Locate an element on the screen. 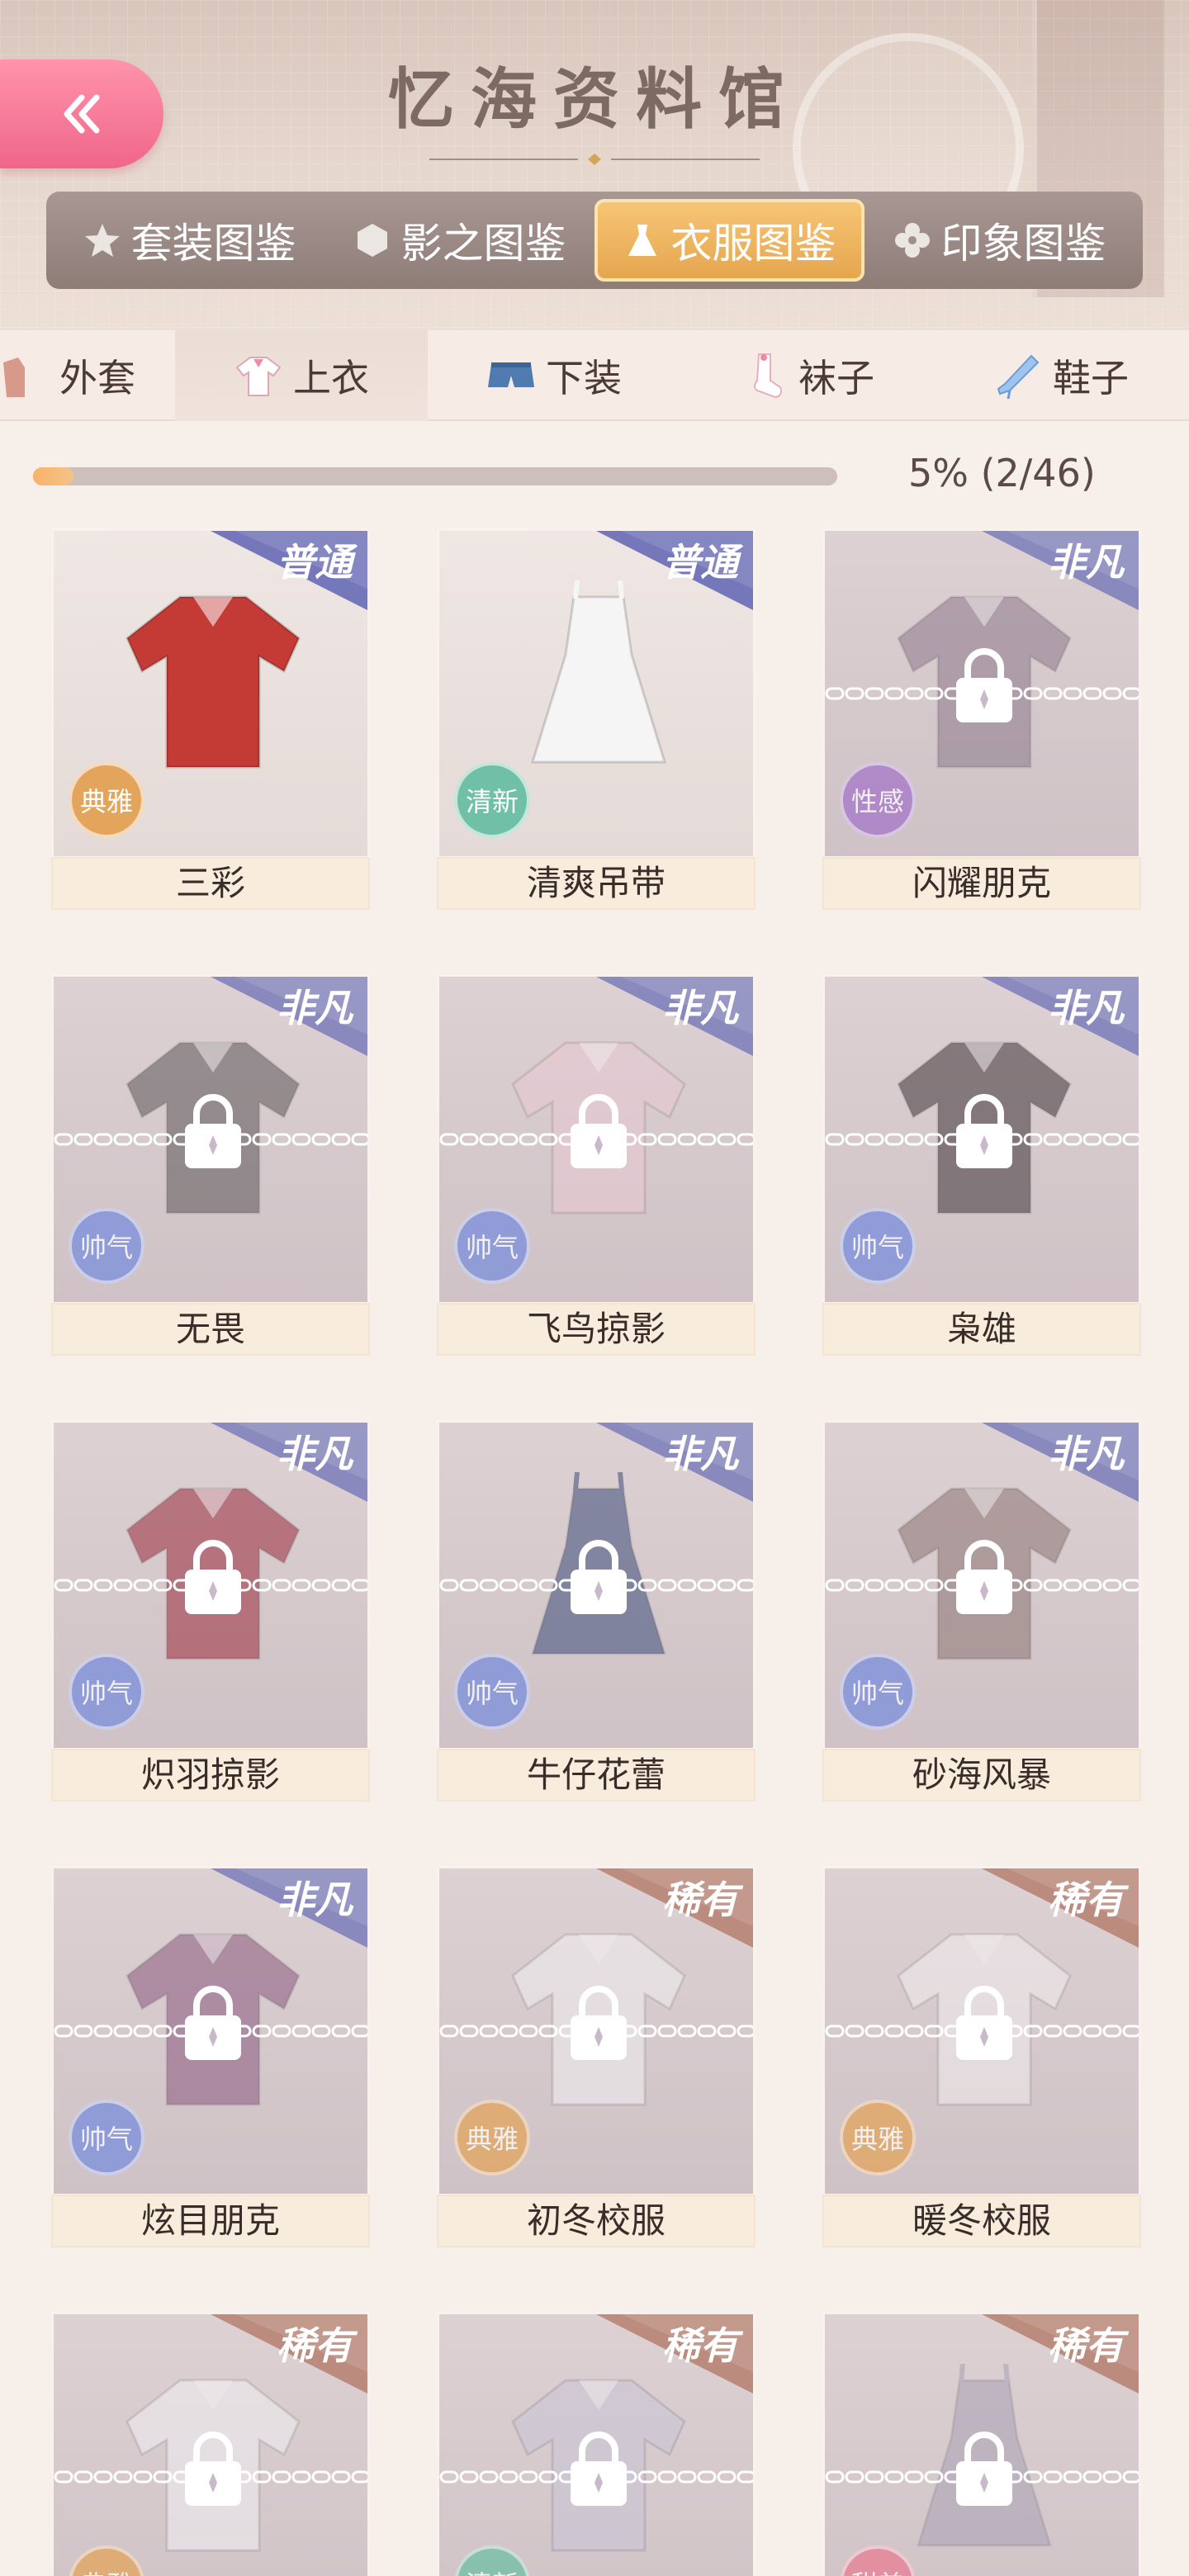 Image resolution: width=1189 pixels, height=2576 pixels. star-icon is located at coordinates (102, 240).